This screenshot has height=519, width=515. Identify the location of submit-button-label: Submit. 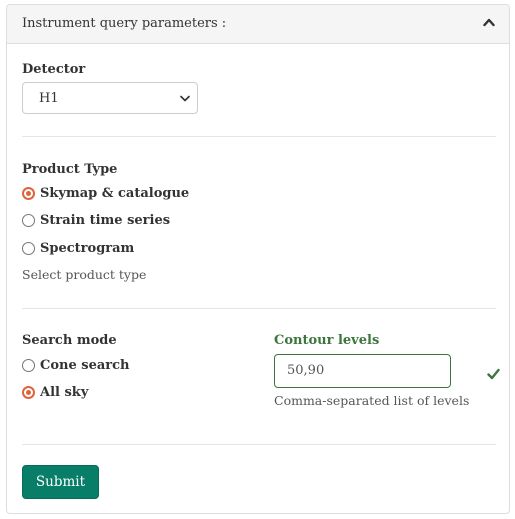
(60, 482).